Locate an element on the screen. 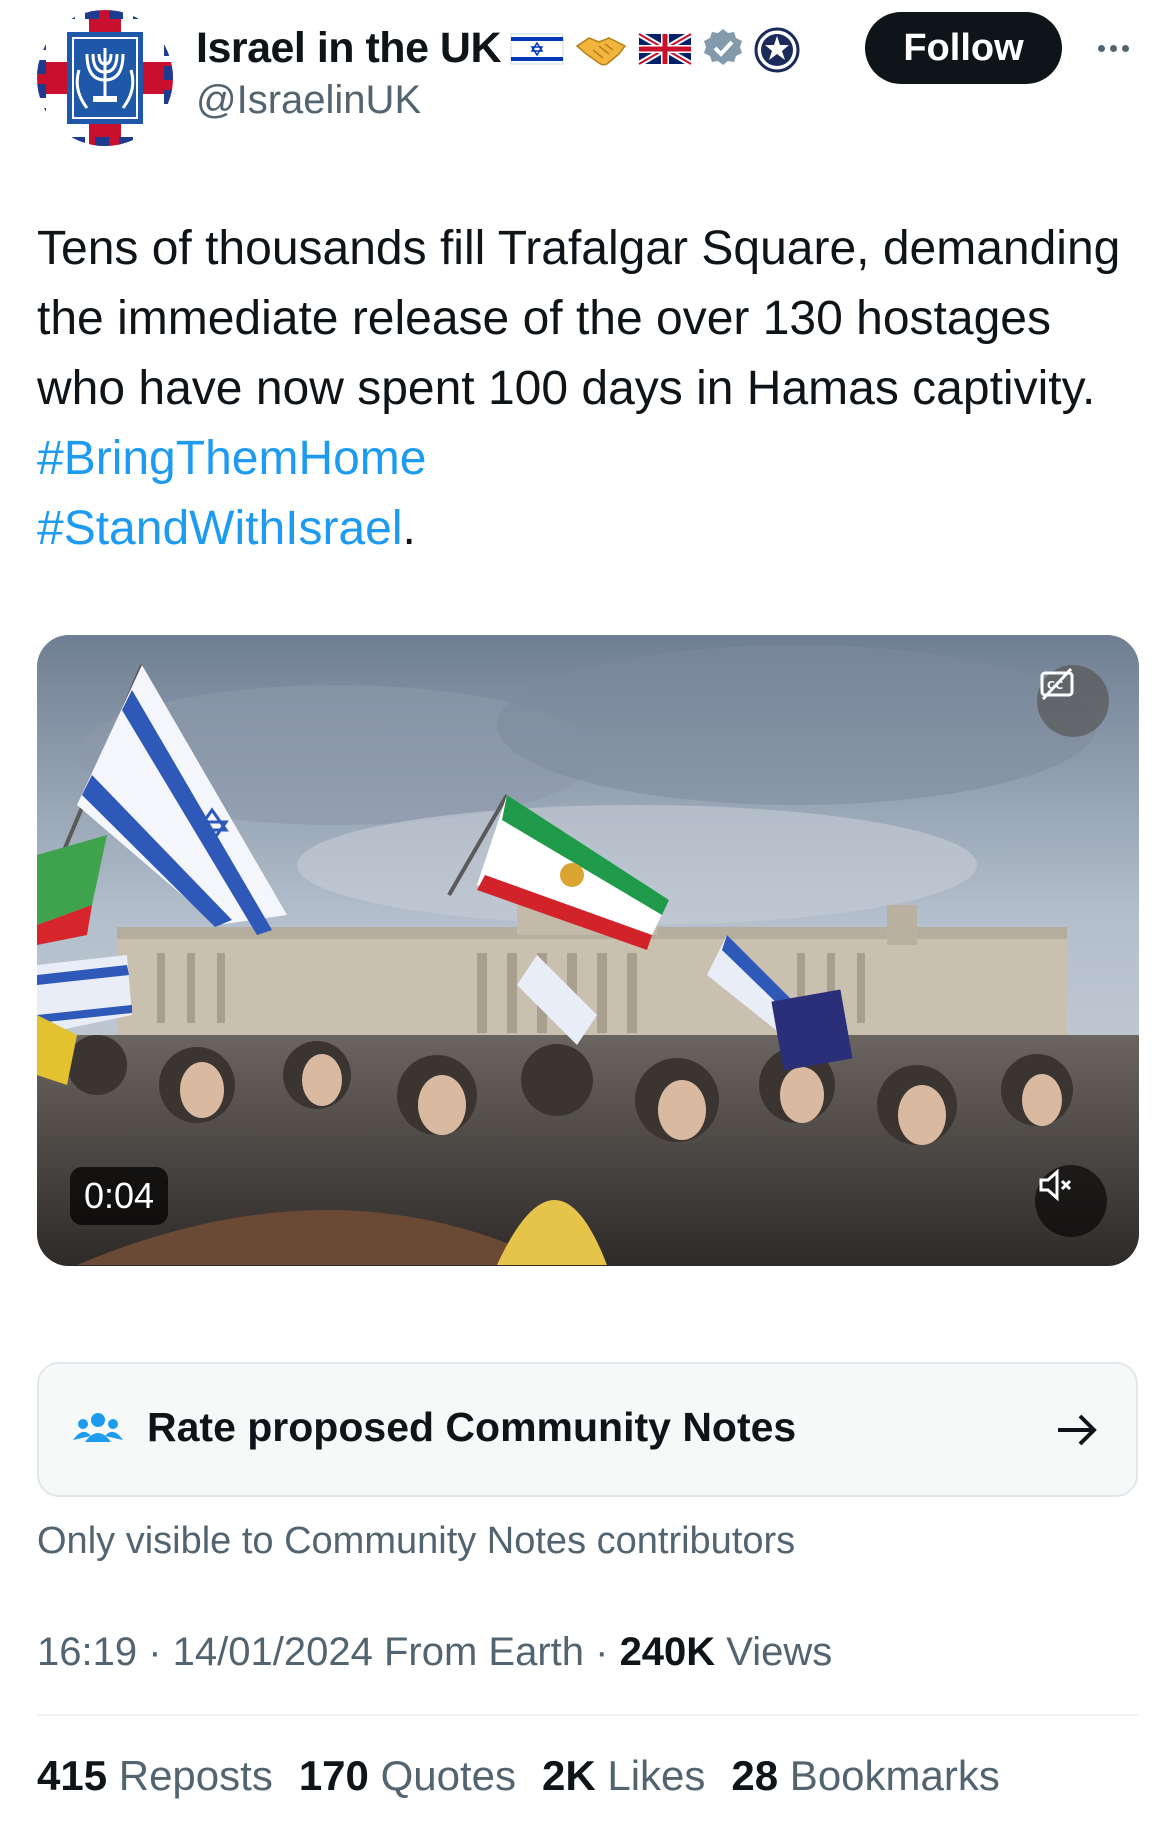 Image resolution: width=1169 pixels, height=1821 pixels. follow-button: Follow is located at coordinates (963, 48).